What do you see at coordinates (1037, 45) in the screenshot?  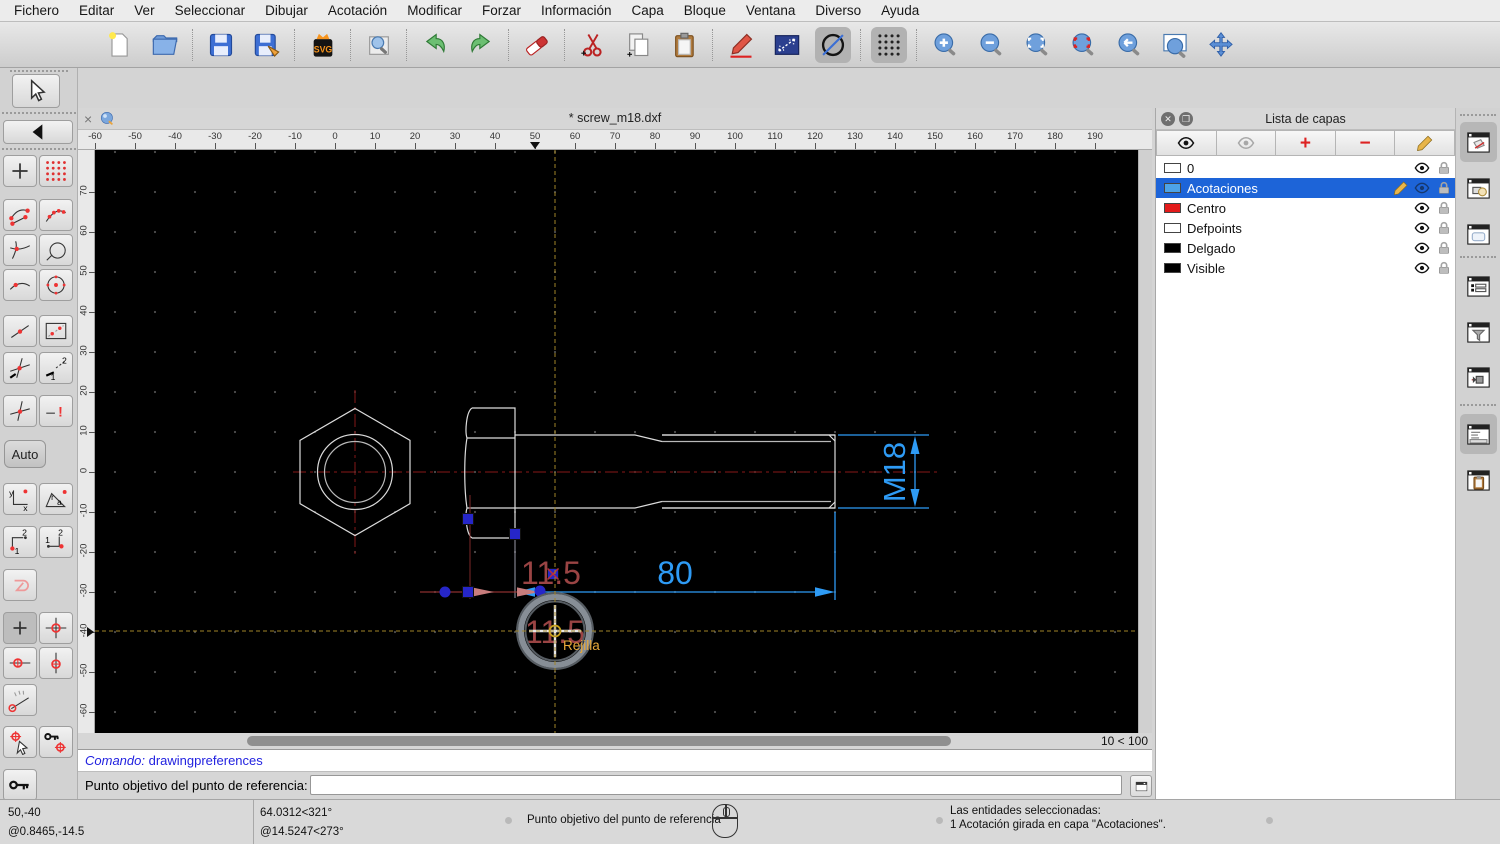 I see `zoom-auto-button` at bounding box center [1037, 45].